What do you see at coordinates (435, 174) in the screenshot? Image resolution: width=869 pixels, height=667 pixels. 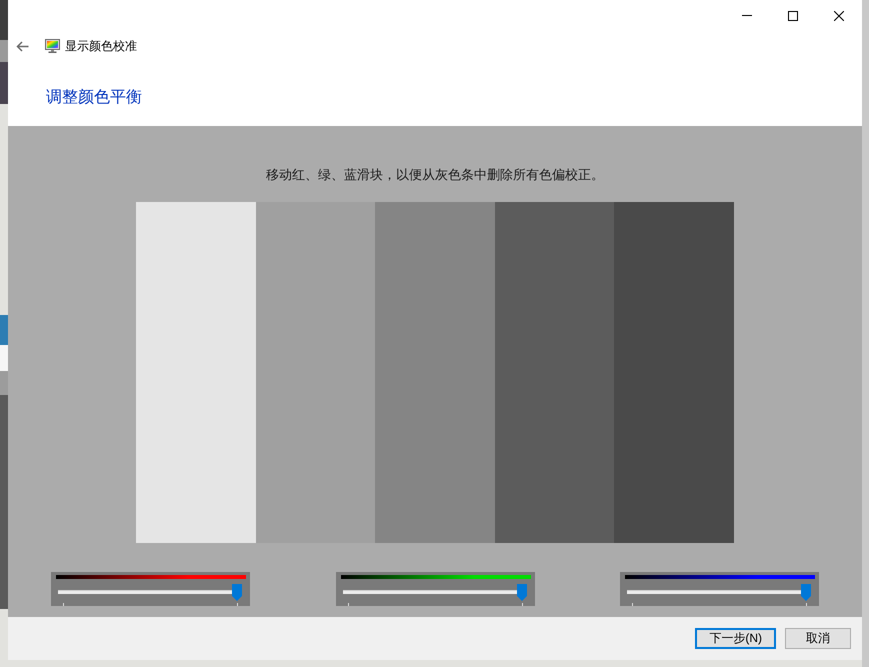 I see `instruction-text: 移动红、绿、蓝滑块，以便从灰色条中删除所有色偏校正。` at bounding box center [435, 174].